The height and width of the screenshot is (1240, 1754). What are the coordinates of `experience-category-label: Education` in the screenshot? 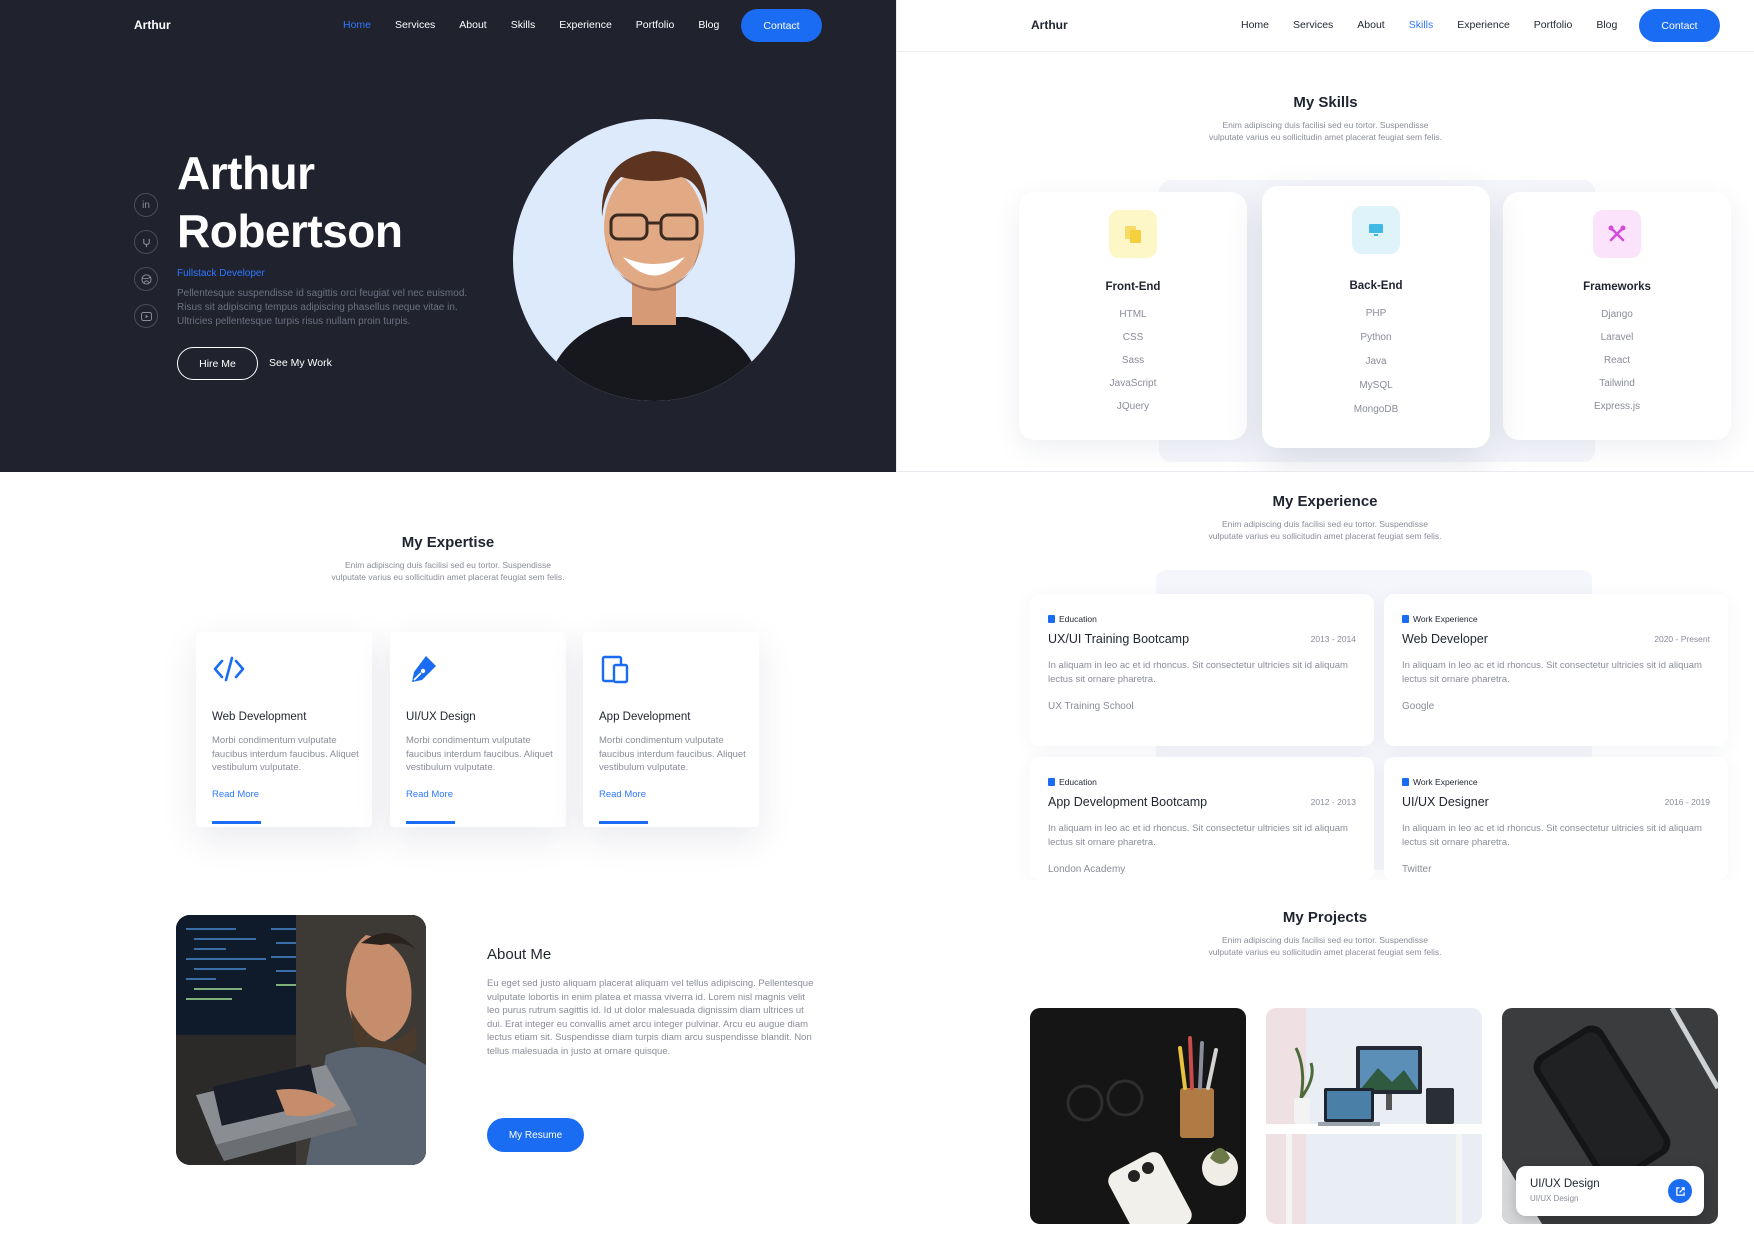 It's located at (1078, 619).